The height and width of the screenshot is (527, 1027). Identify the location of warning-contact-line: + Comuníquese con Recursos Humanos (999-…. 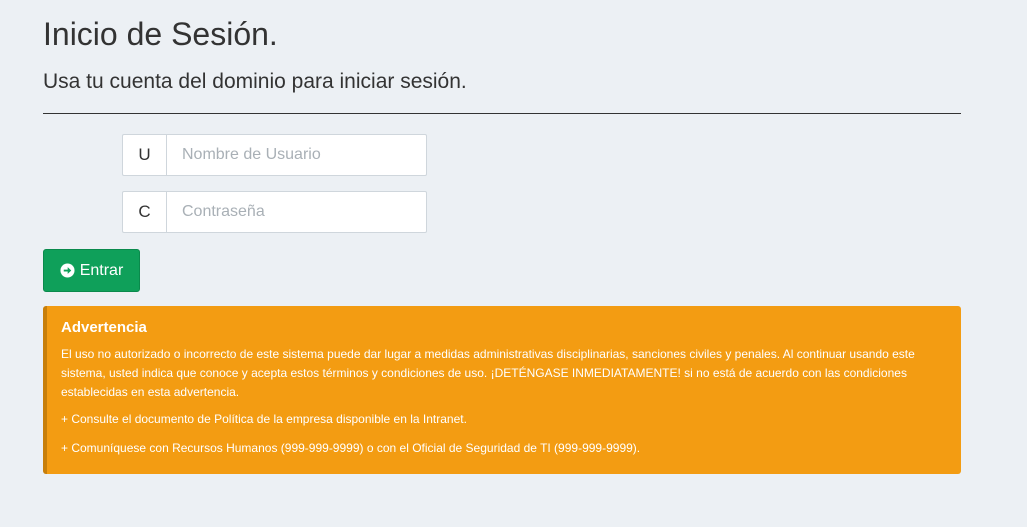
(351, 448).